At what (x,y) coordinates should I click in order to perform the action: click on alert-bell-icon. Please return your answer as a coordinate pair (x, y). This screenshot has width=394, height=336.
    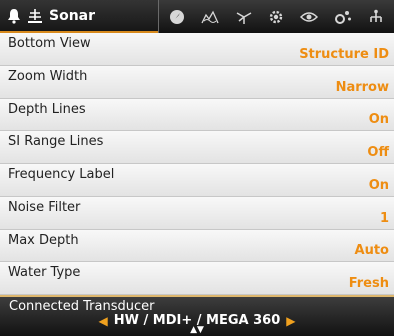
    Looking at the image, I should click on (14, 16).